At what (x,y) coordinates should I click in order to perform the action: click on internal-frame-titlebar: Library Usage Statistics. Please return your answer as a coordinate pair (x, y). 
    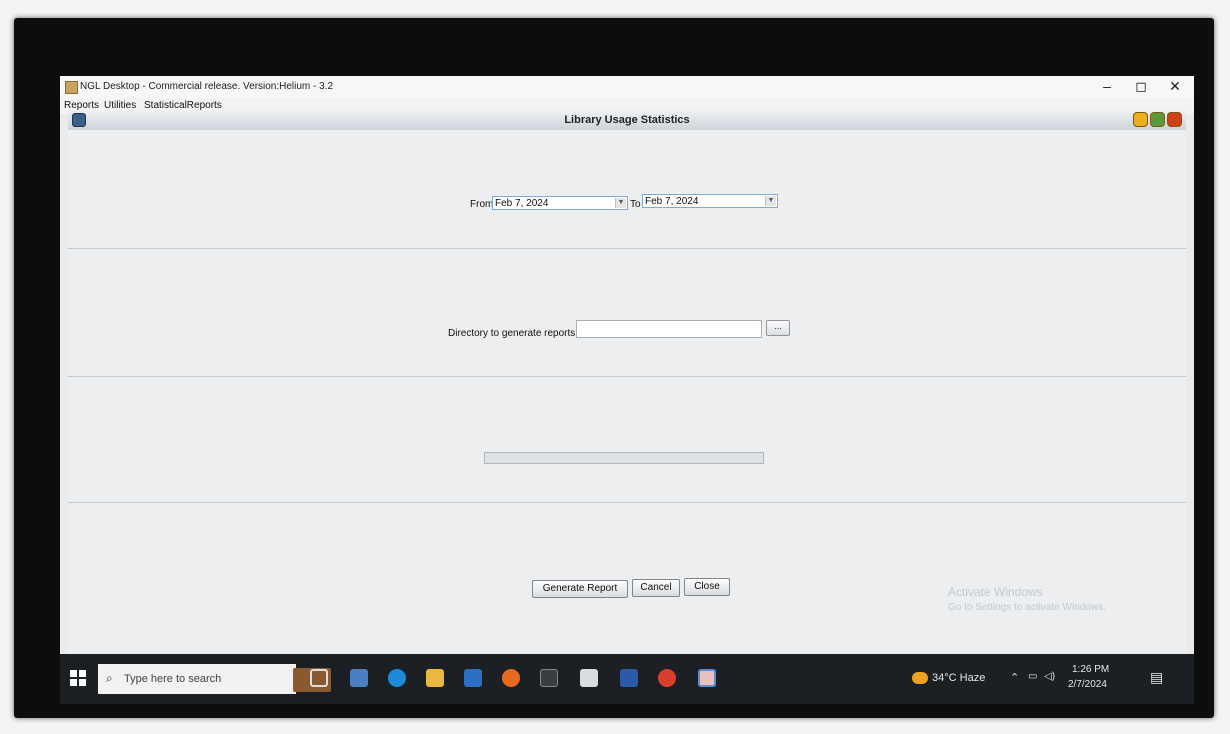
    Looking at the image, I should click on (627, 120).